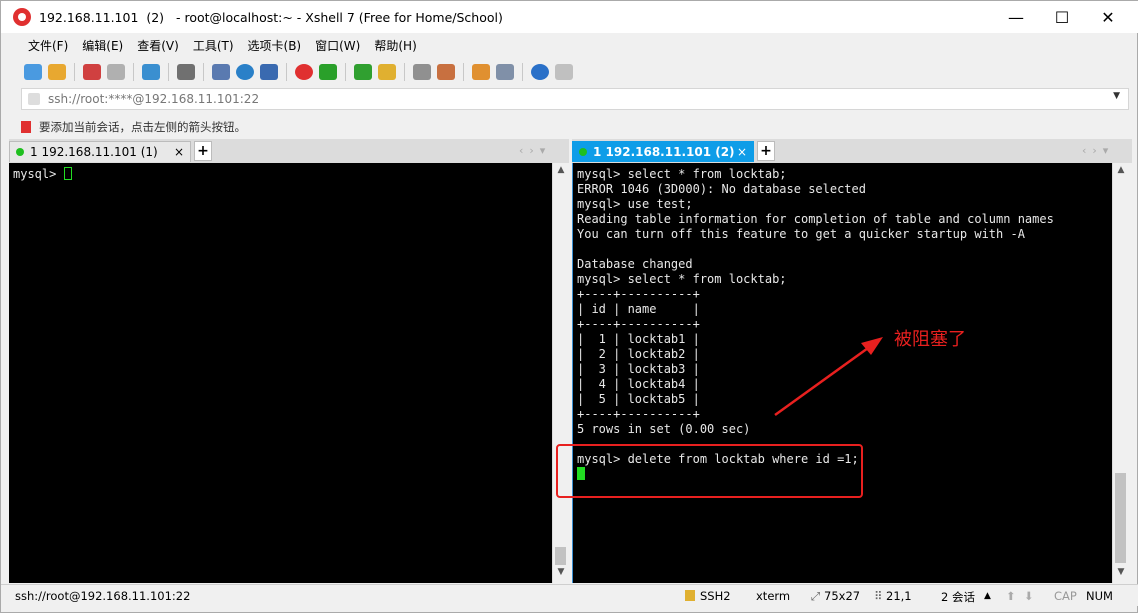  What do you see at coordinates (1116, 96) in the screenshot?
I see `address-dropdown-icon: ▼` at bounding box center [1116, 96].